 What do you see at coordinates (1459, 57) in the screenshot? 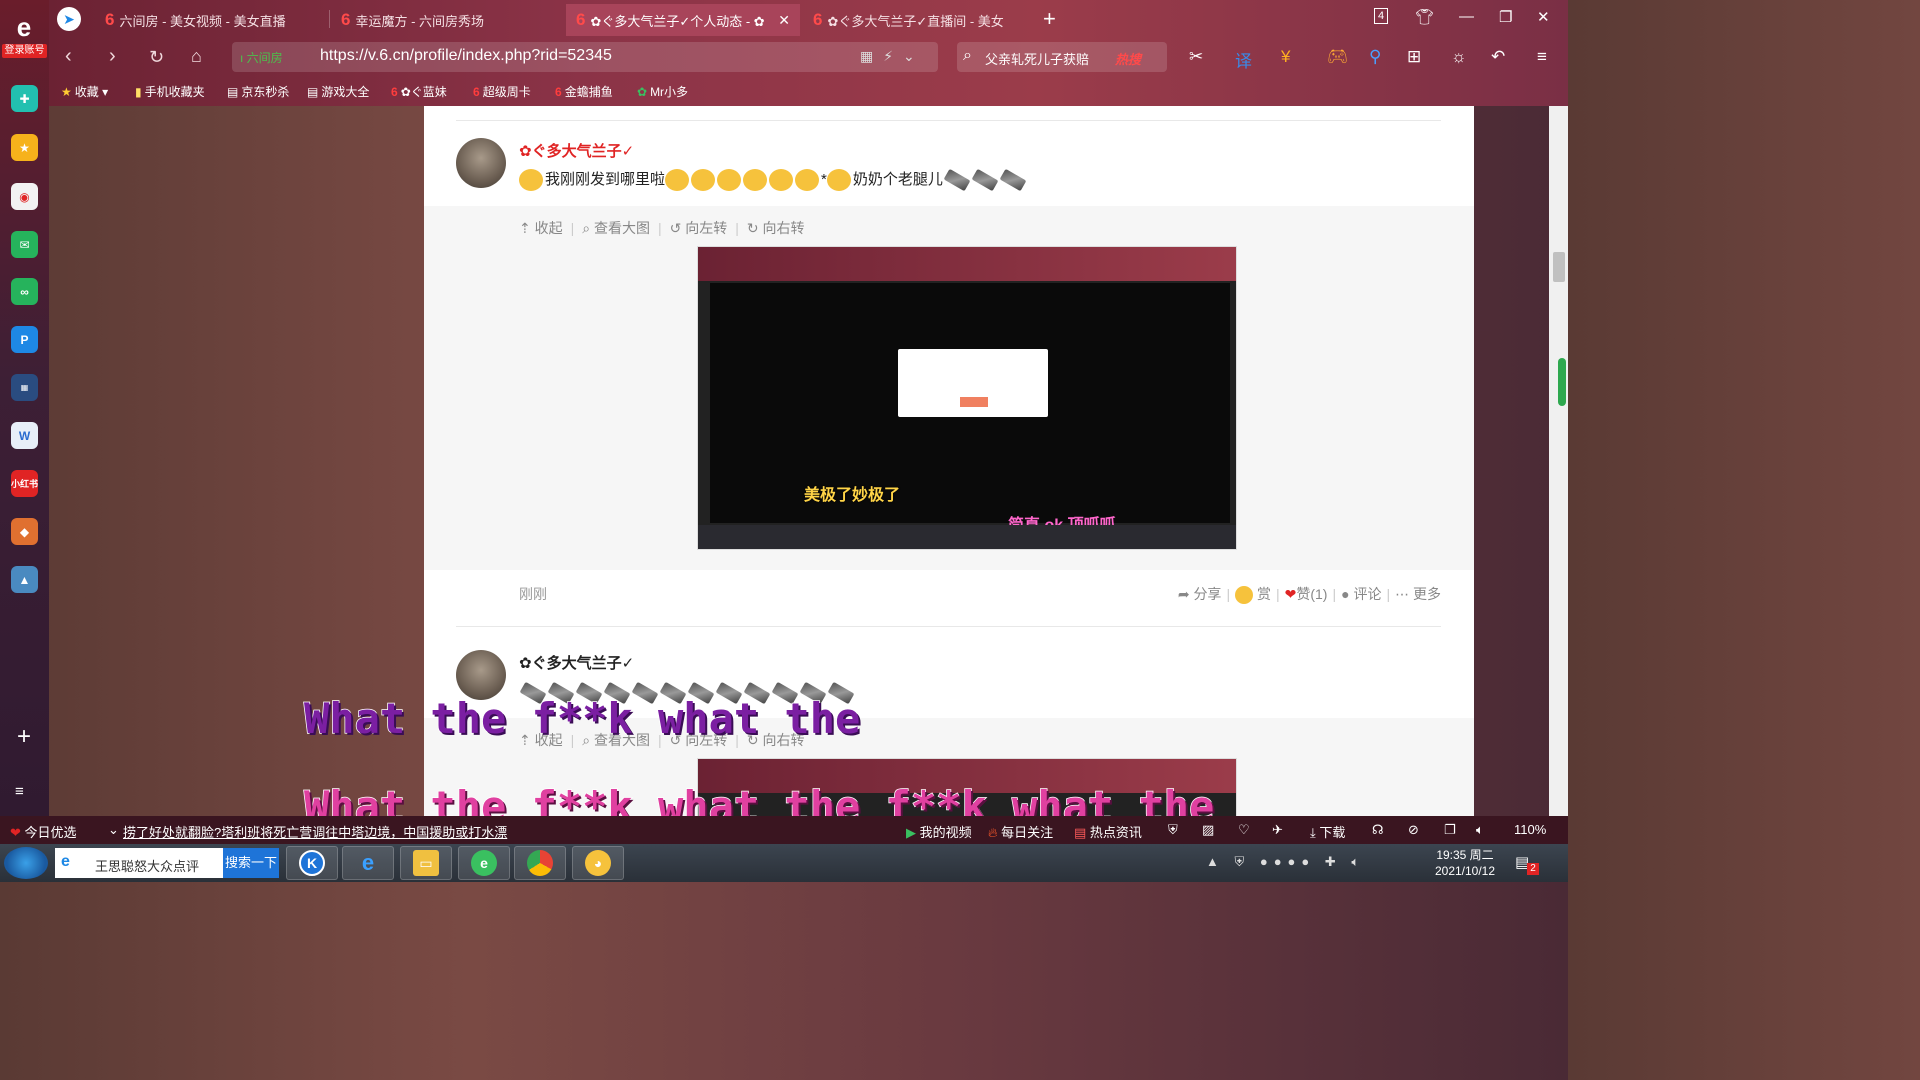
I see `brightness-icon: ☼` at bounding box center [1459, 57].